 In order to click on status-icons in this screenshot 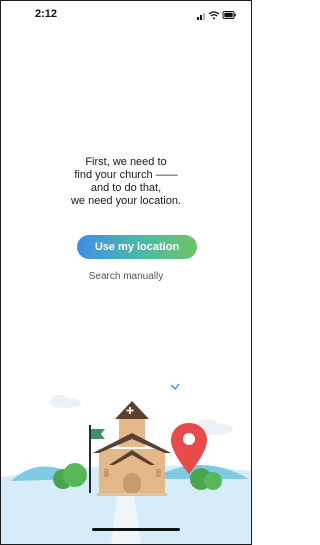, I will do `click(216, 15)`.